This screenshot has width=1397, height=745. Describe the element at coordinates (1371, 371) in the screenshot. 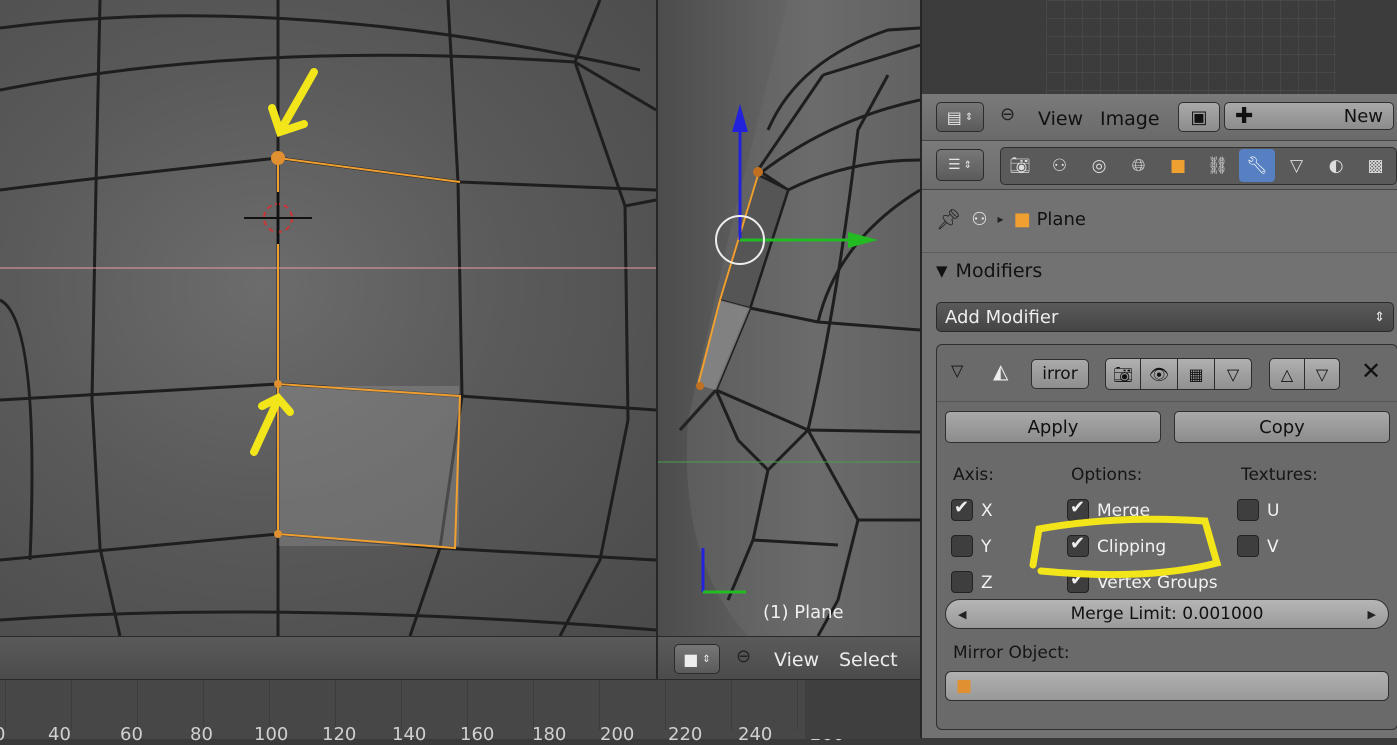

I see `close-icon: ✕` at that location.